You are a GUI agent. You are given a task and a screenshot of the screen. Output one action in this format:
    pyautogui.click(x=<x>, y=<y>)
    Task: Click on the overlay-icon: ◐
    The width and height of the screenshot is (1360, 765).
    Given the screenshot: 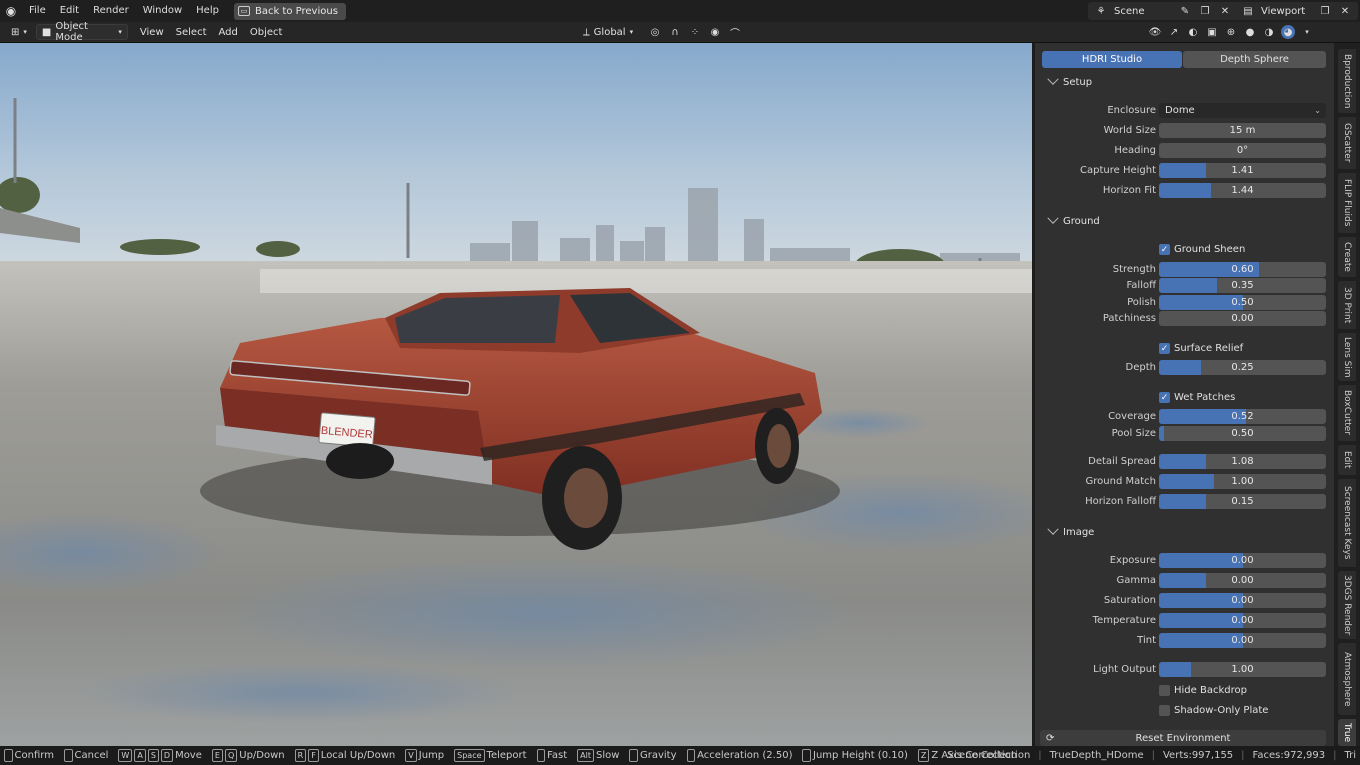 What is the action you would take?
    pyautogui.click(x=1193, y=32)
    